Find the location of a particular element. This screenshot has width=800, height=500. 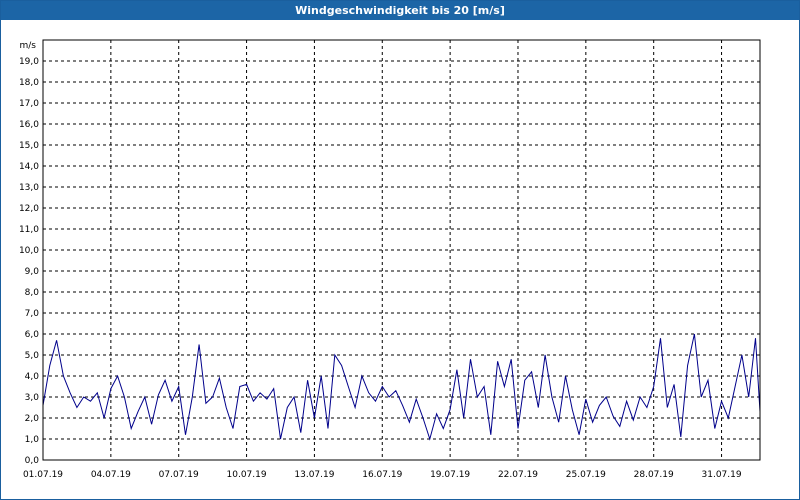

y-tick-label: 19,0 is located at coordinates (29, 62).